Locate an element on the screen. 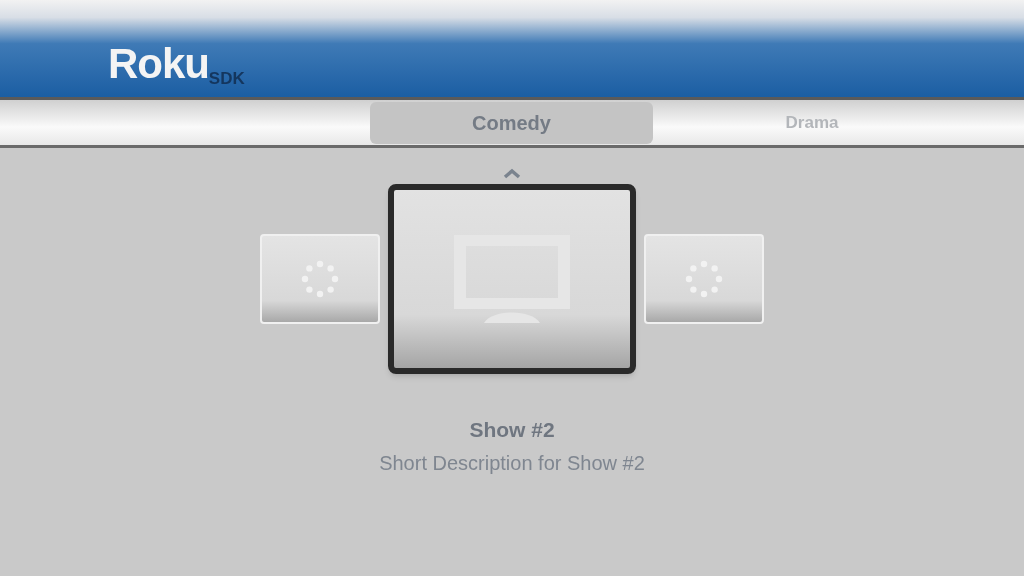 The height and width of the screenshot is (576, 1024). tv-icon is located at coordinates (512, 279).